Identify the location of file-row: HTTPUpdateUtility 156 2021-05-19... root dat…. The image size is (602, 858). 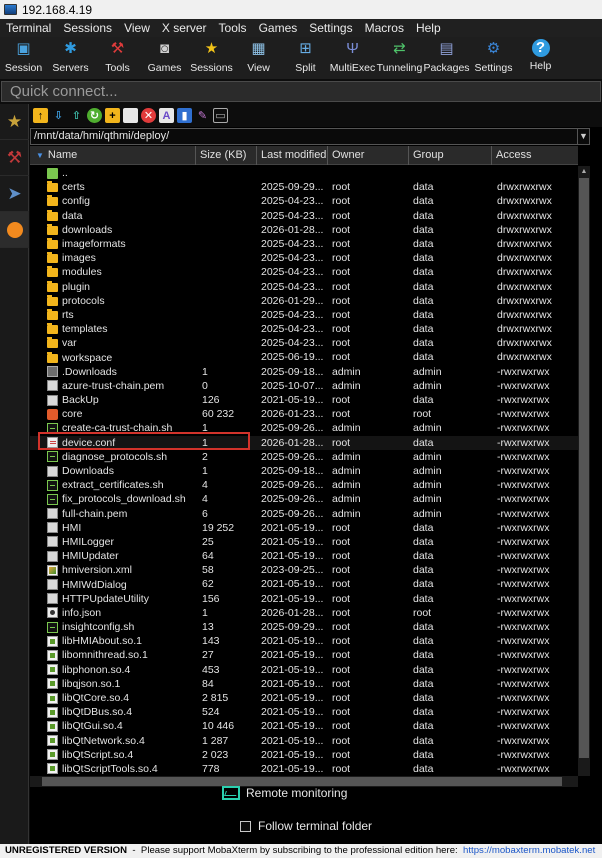
(304, 599).